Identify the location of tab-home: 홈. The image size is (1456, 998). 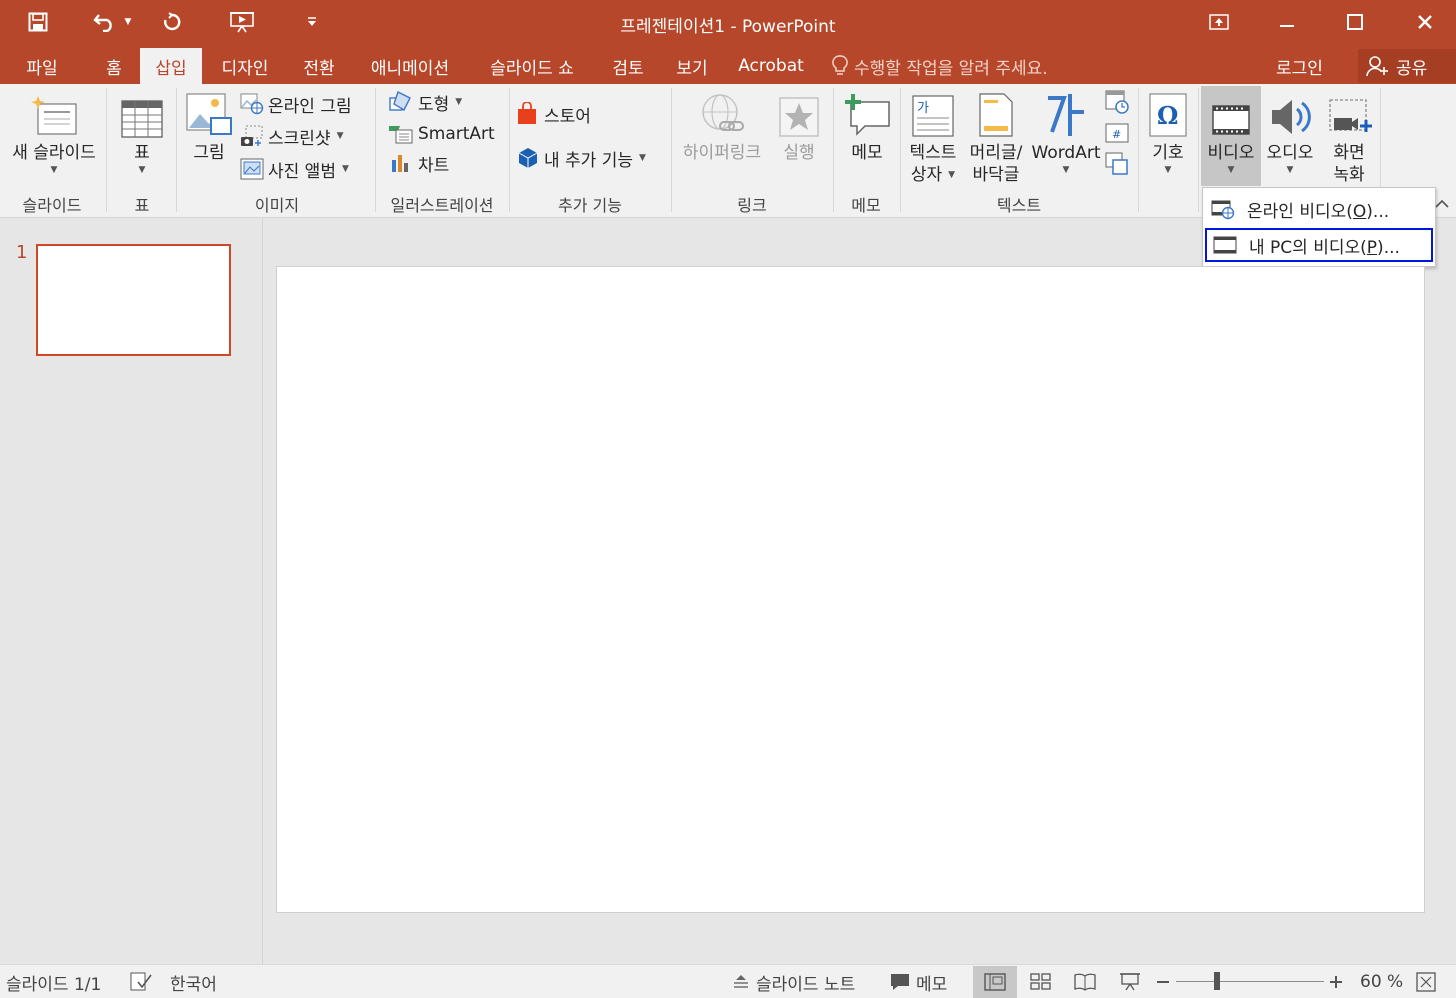
(114, 66).